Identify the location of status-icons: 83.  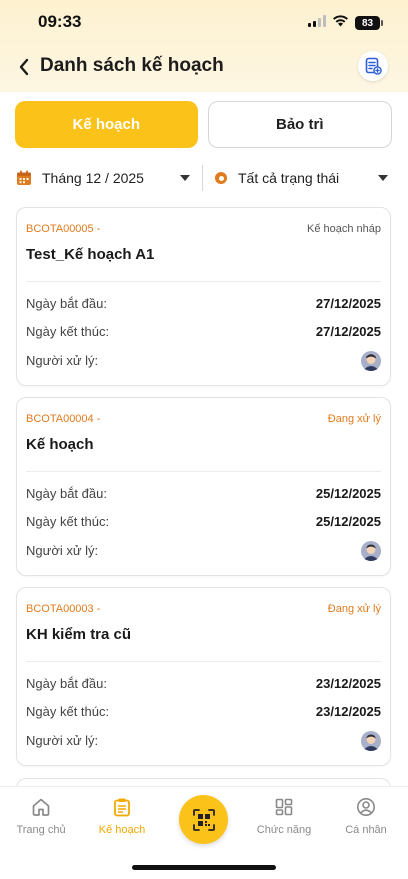
(345, 23).